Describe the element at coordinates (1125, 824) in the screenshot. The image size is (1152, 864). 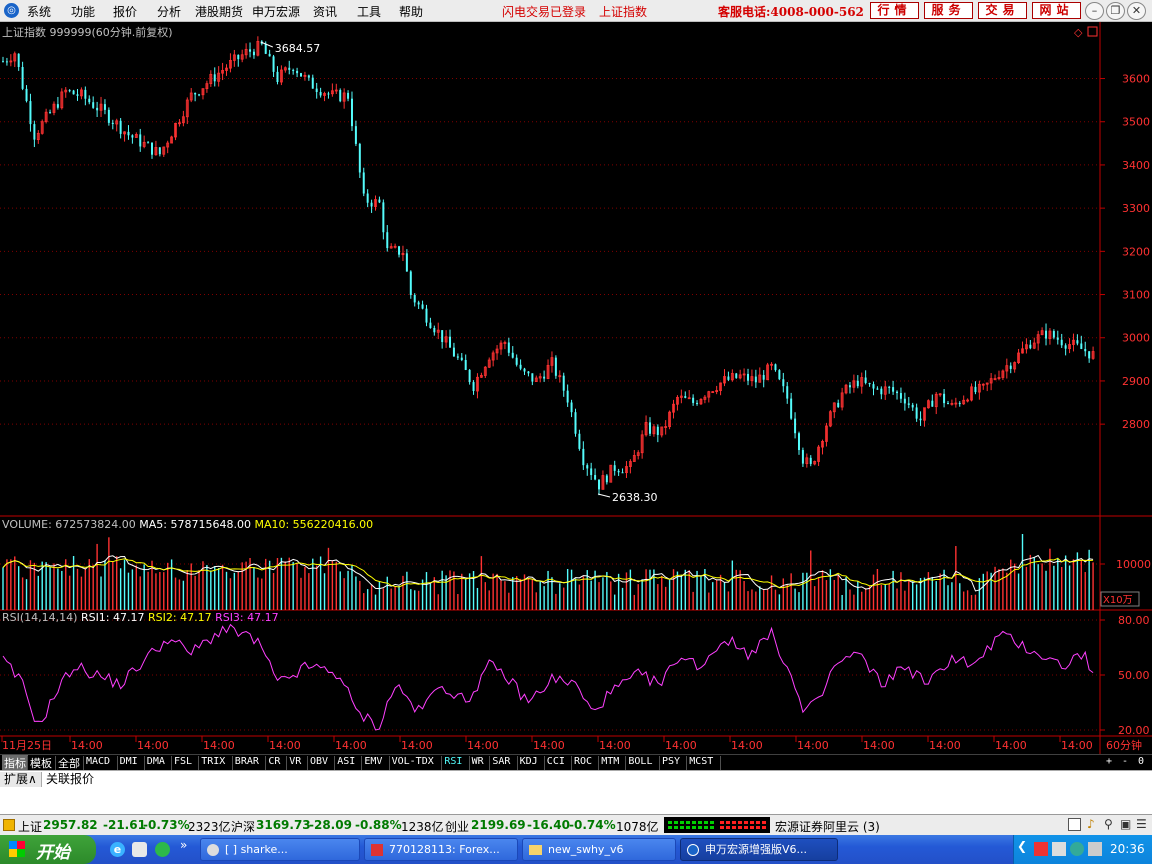
I see `lock-status-icon: ▣` at that location.